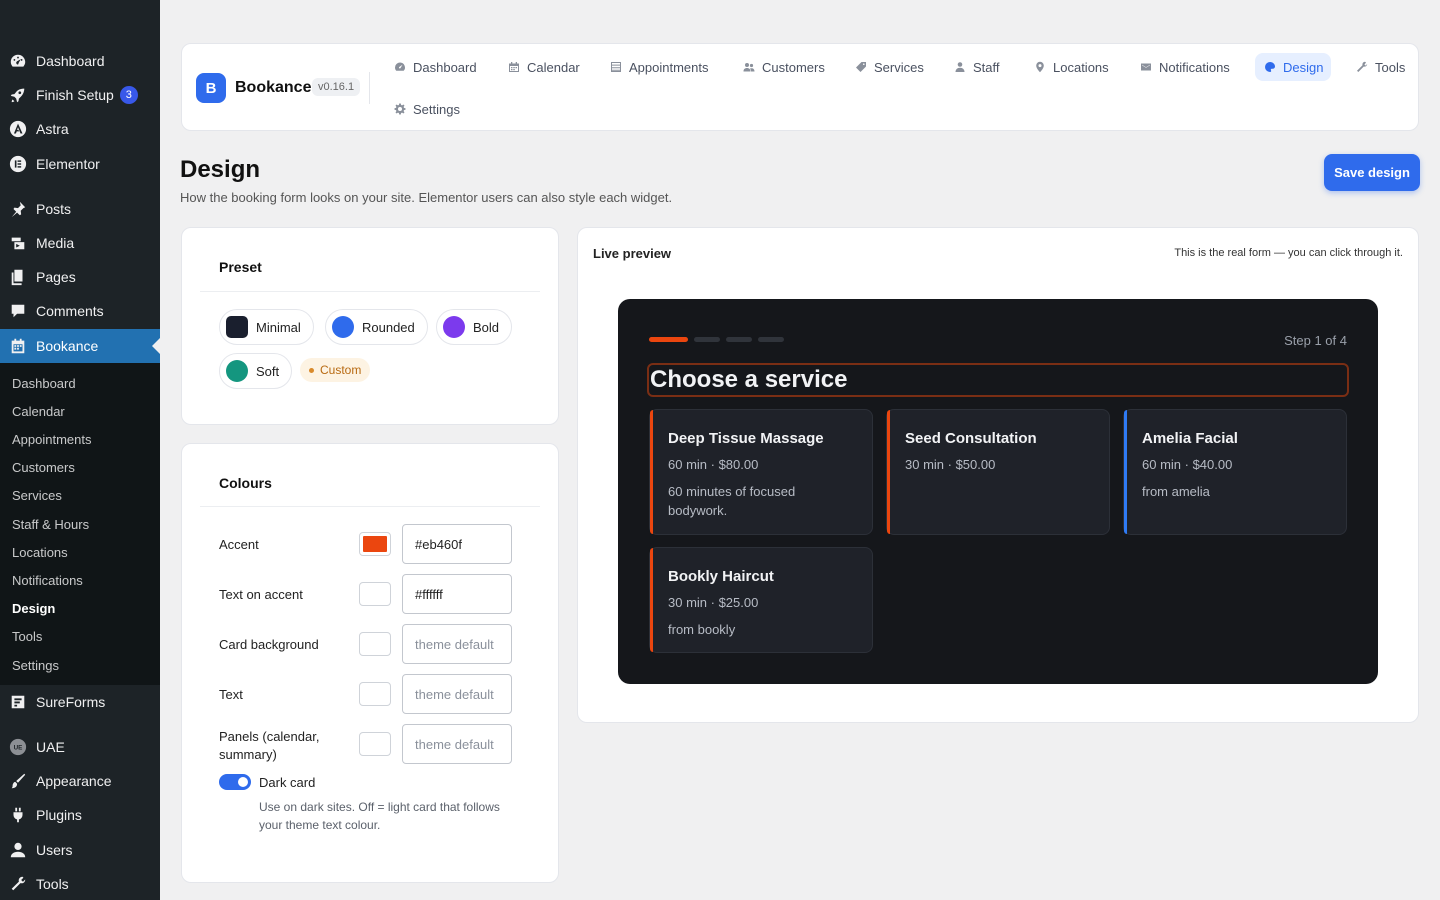 Image resolution: width=1440 pixels, height=900 pixels. Describe the element at coordinates (80, 747) in the screenshot. I see `wp-menu-uae: UE UAE` at that location.